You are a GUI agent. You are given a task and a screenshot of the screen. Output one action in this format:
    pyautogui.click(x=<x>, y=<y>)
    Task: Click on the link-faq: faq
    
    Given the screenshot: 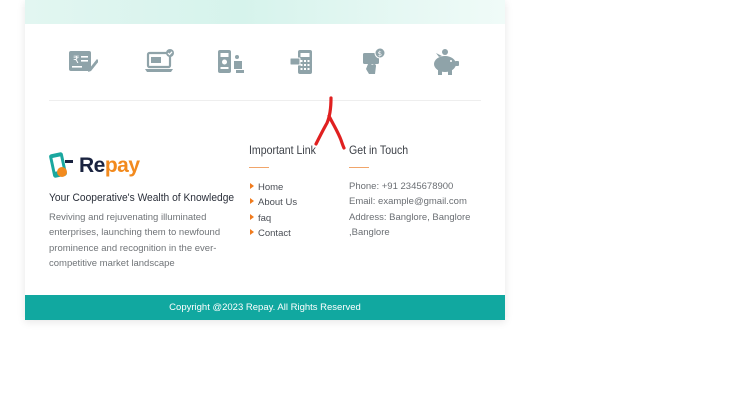 What is the action you would take?
    pyautogui.click(x=273, y=218)
    